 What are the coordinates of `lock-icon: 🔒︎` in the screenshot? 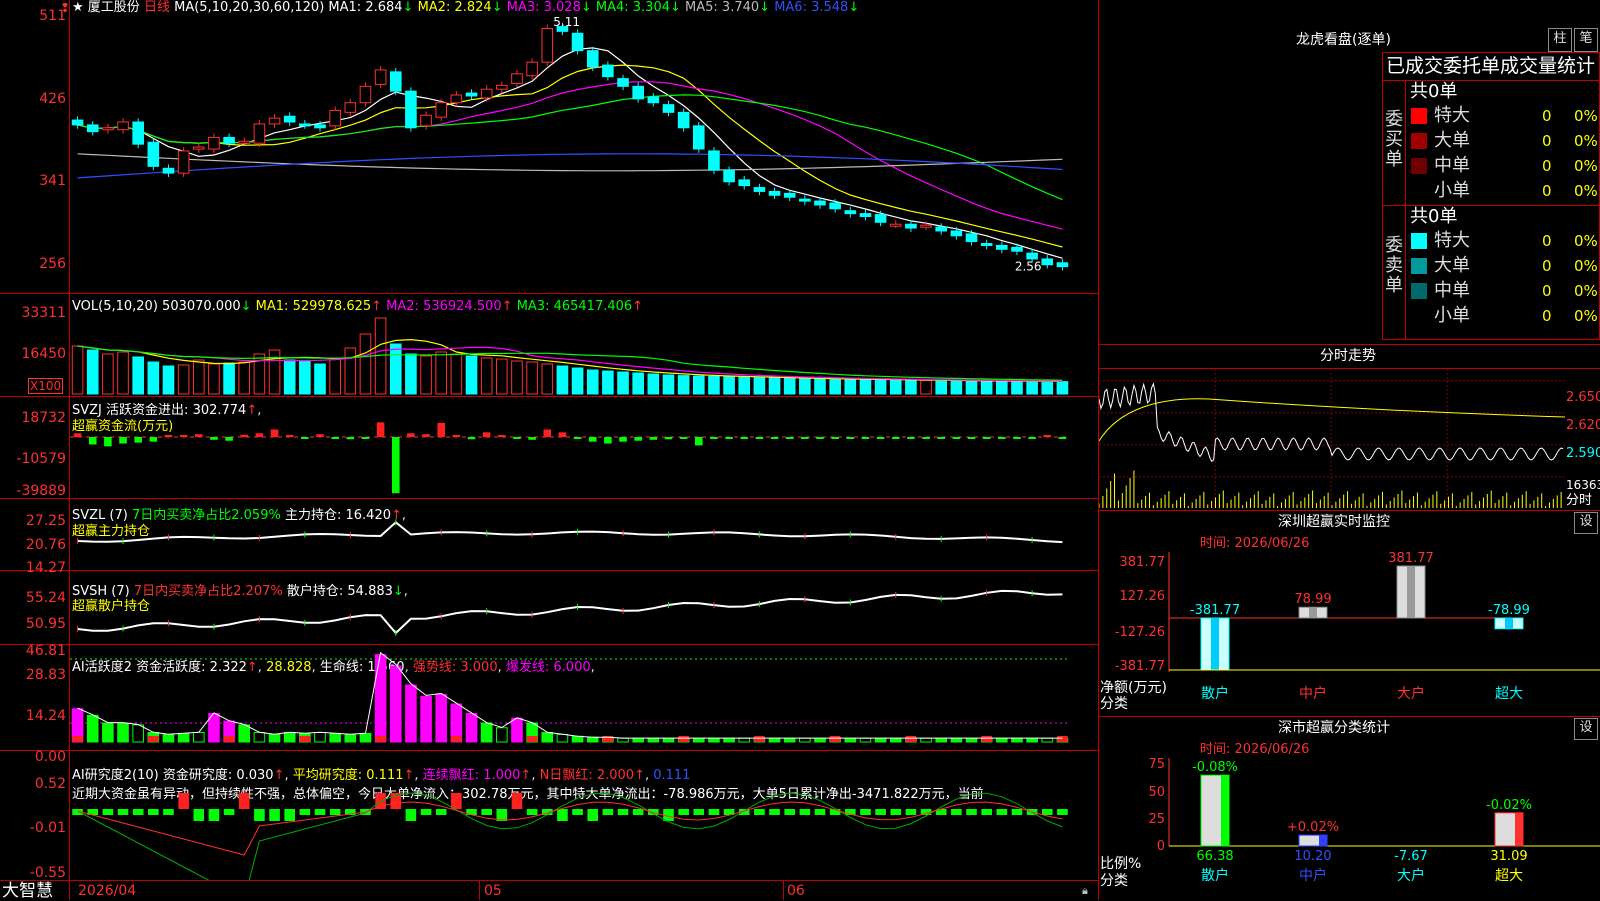 It's located at (1085, 891).